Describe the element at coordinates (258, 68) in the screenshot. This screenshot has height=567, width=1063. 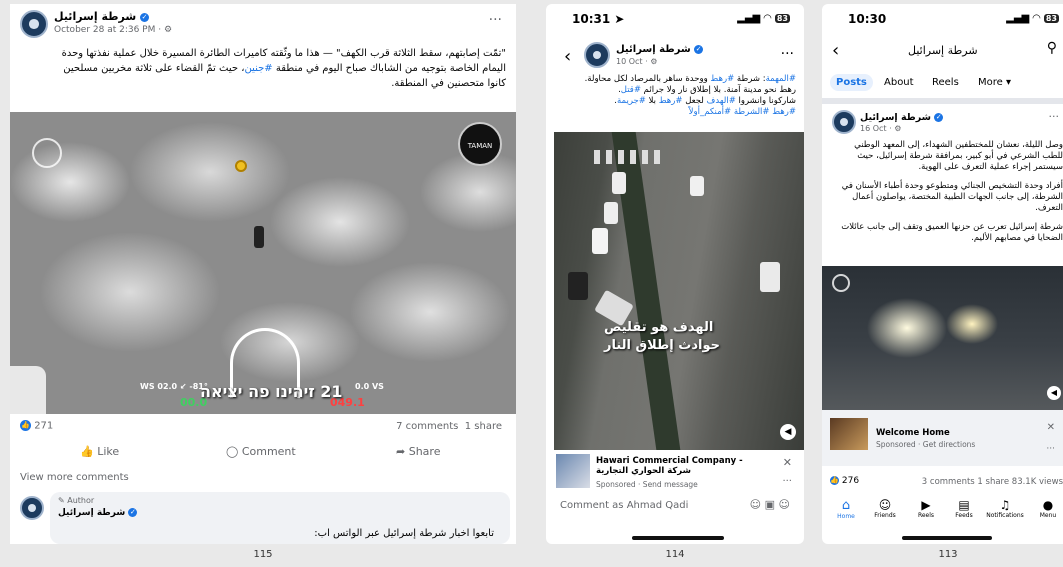
I see `hashtag-link: #جنين` at that location.